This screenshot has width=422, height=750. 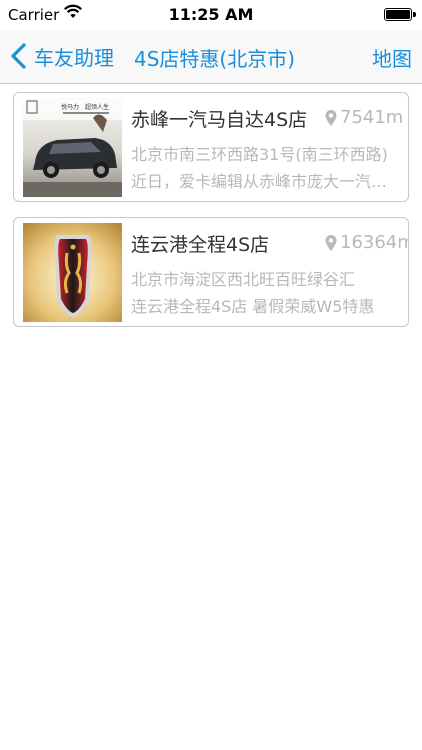 What do you see at coordinates (18, 56) in the screenshot?
I see `chevron-left-icon` at bounding box center [18, 56].